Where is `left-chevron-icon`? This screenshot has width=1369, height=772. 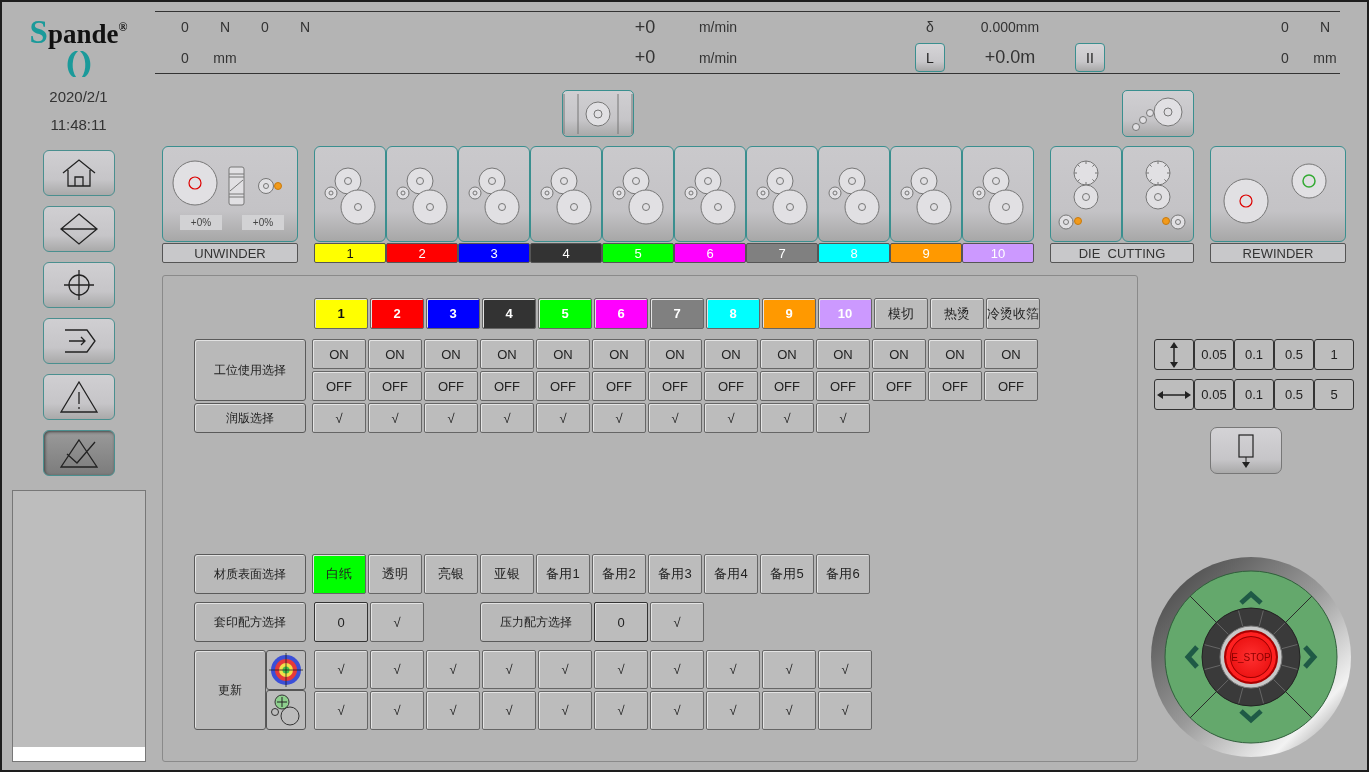 left-chevron-icon is located at coordinates (1191, 657).